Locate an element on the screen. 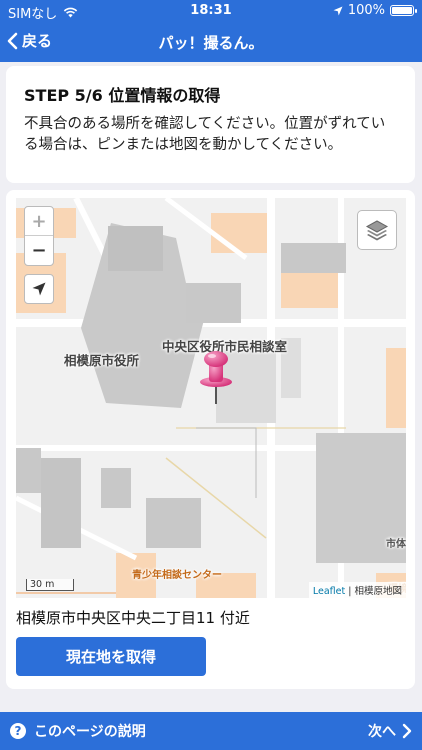 Image resolution: width=422 pixels, height=750 pixels. battery-percent: 100% is located at coordinates (366, 10).